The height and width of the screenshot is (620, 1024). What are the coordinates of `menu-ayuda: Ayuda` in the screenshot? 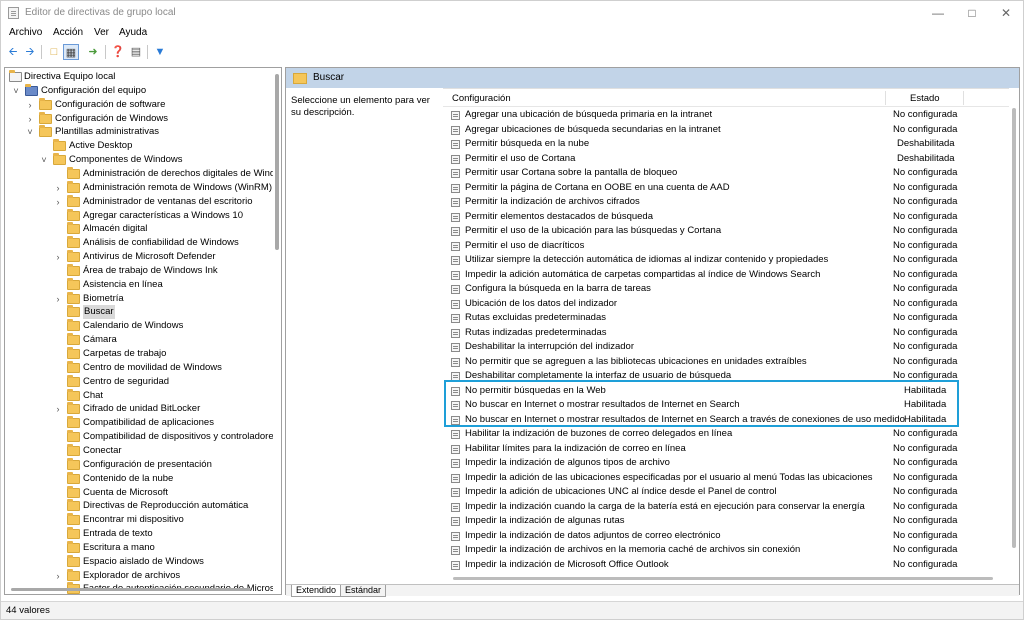 It's located at (133, 32).